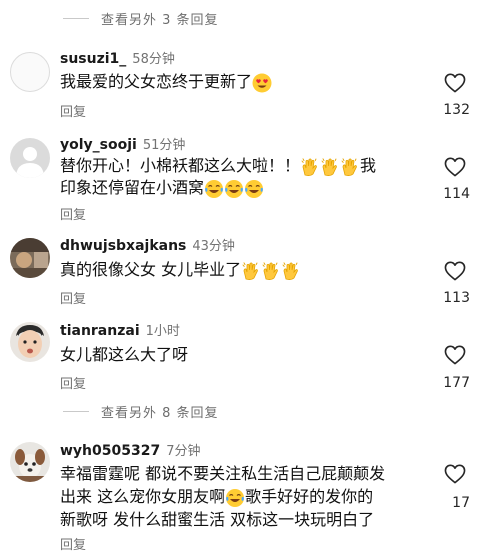  What do you see at coordinates (262, 83) in the screenshot?
I see `heart-eyes-emoji` at bounding box center [262, 83].